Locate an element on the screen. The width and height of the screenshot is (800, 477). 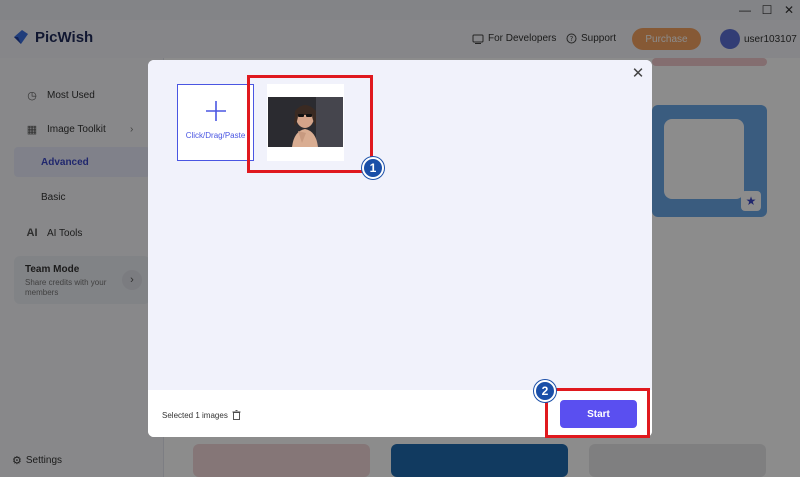
step-badge-2: 2 is located at coordinates (545, 391).